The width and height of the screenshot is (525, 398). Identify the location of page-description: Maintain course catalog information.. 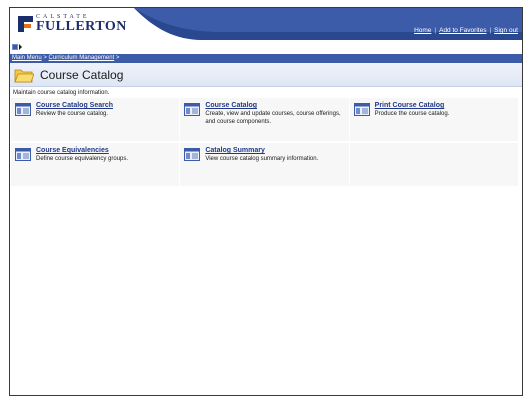
(61, 93).